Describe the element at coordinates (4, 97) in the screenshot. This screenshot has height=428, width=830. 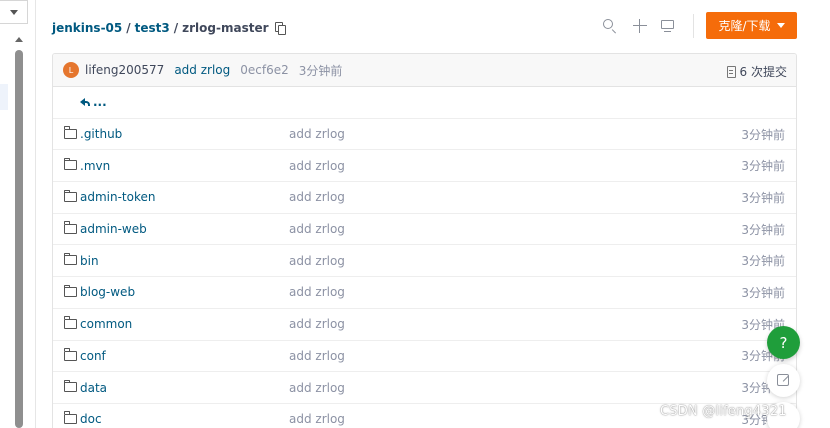
I see `panel-highlight` at that location.